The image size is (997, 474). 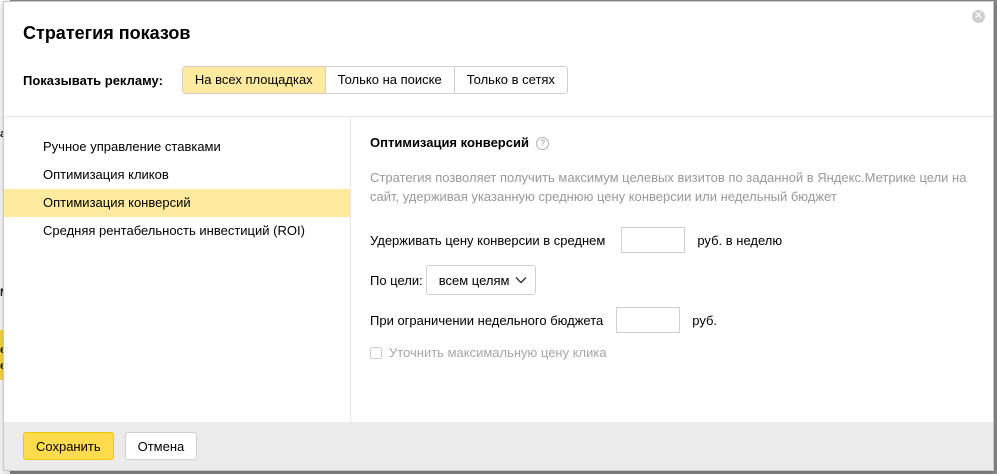 I want to click on budget-row: При ограничении недельного бюджета руб., so click(x=675, y=320).